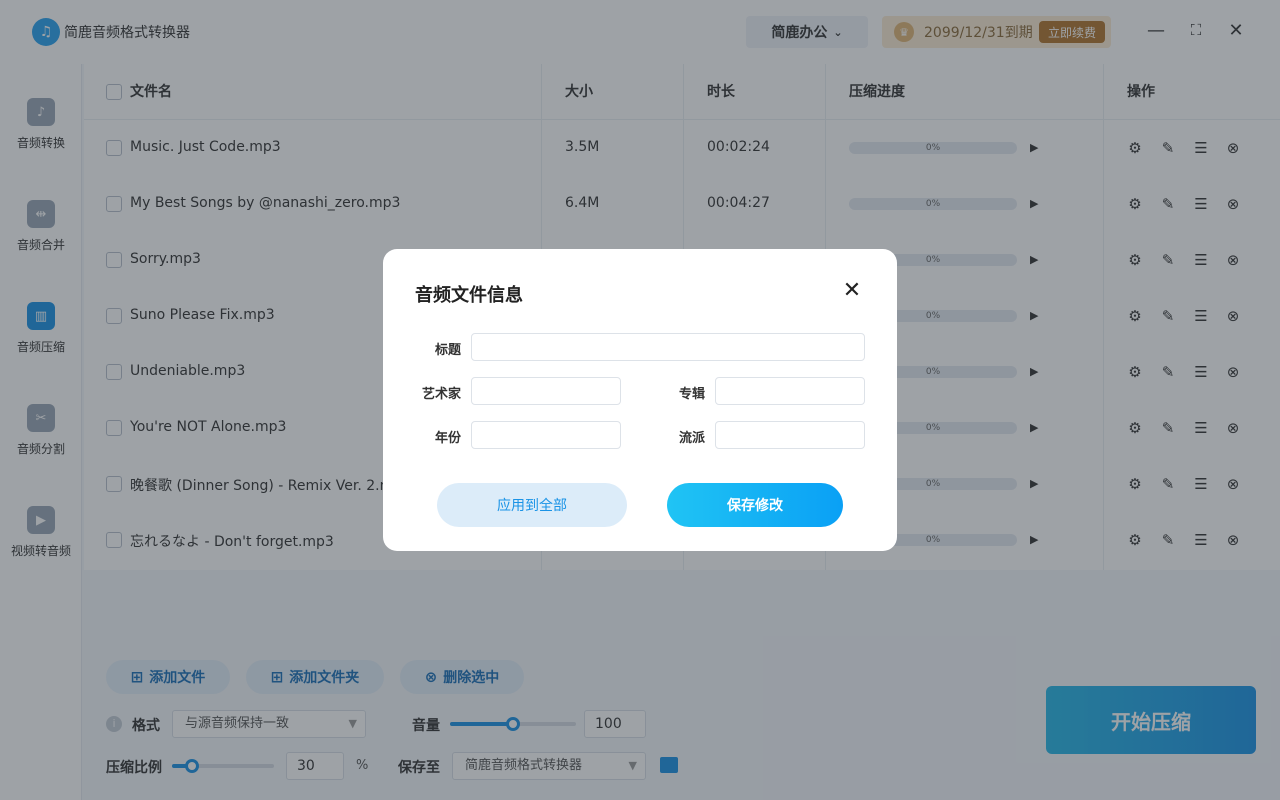 The image size is (1280, 800). What do you see at coordinates (447, 350) in the screenshot?
I see `title-field-label: 标题` at bounding box center [447, 350].